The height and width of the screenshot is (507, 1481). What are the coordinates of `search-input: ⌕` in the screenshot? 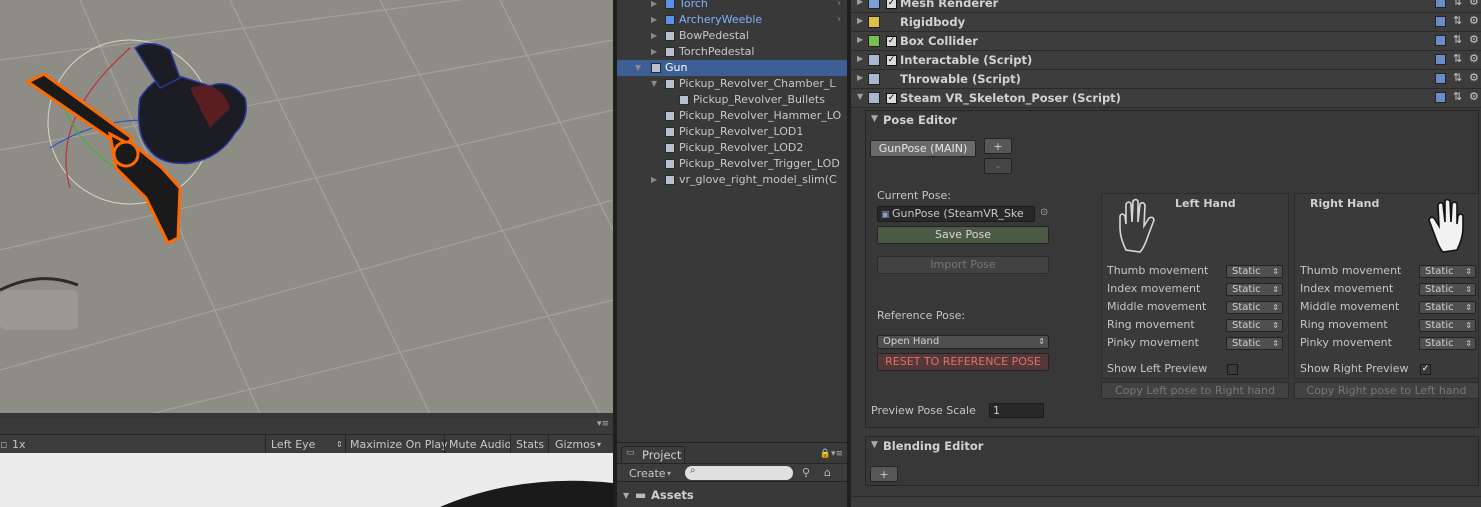 It's located at (739, 472).